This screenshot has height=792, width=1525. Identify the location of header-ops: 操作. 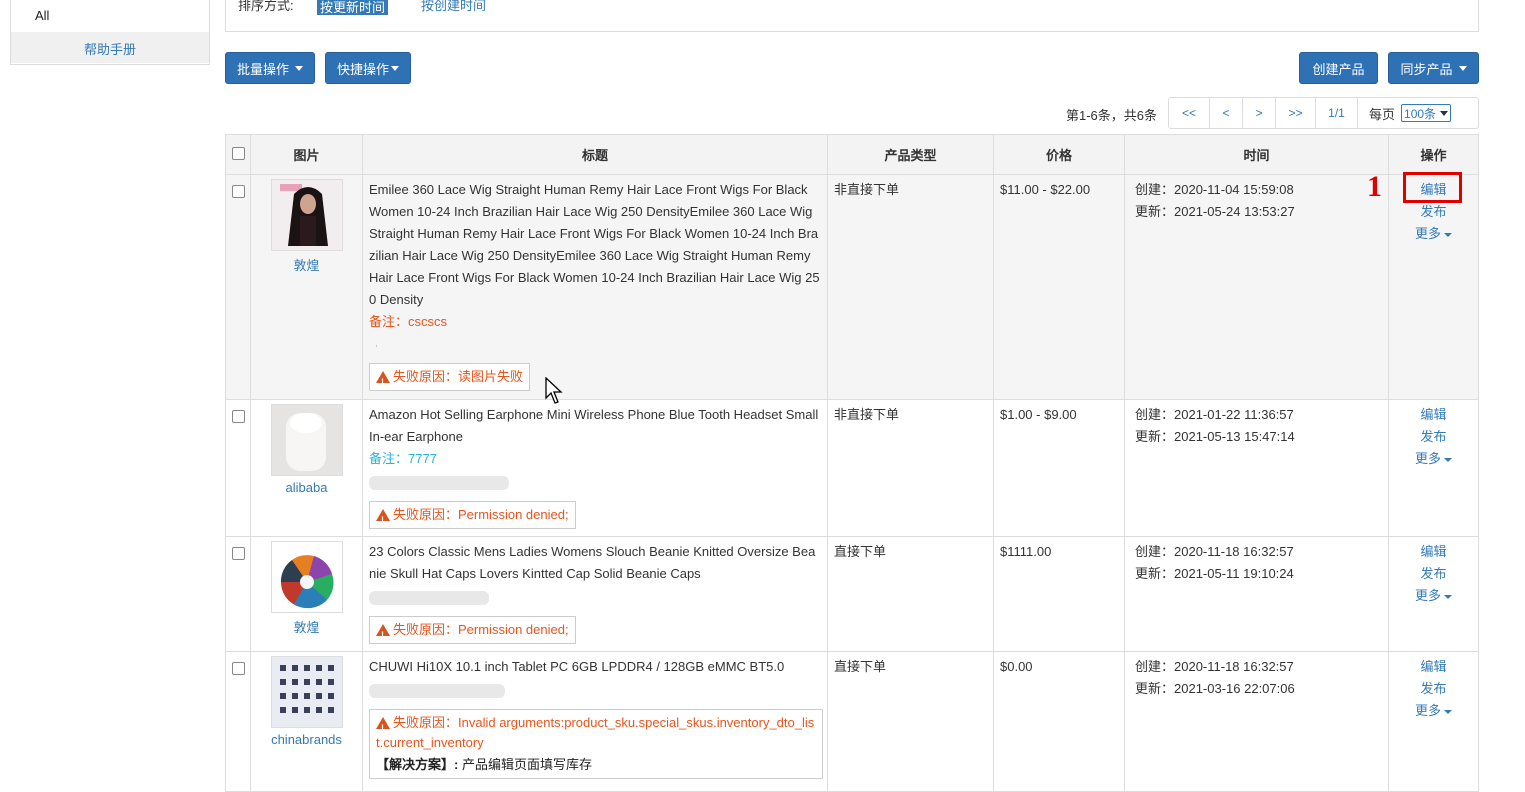
(1433, 154).